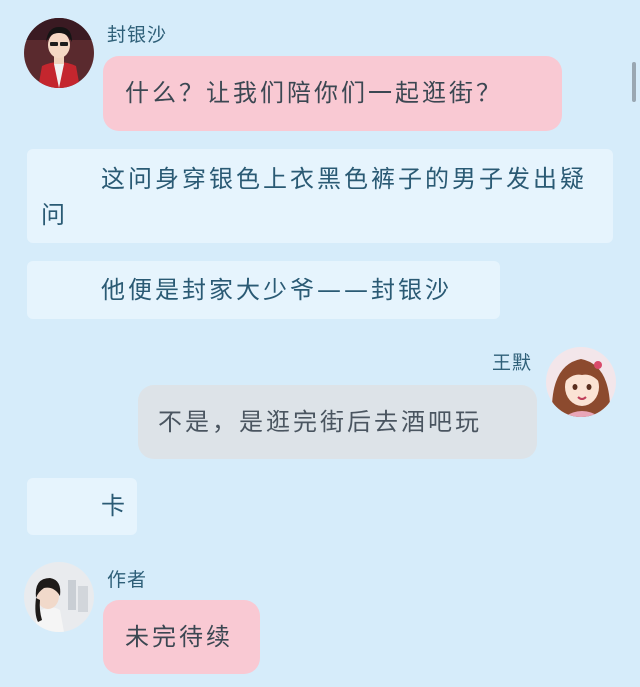 This screenshot has height=687, width=640. What do you see at coordinates (320, 196) in the screenshot?
I see `narration-box: 这问身穿银色上衣黑色裤子的男子发出疑问` at bounding box center [320, 196].